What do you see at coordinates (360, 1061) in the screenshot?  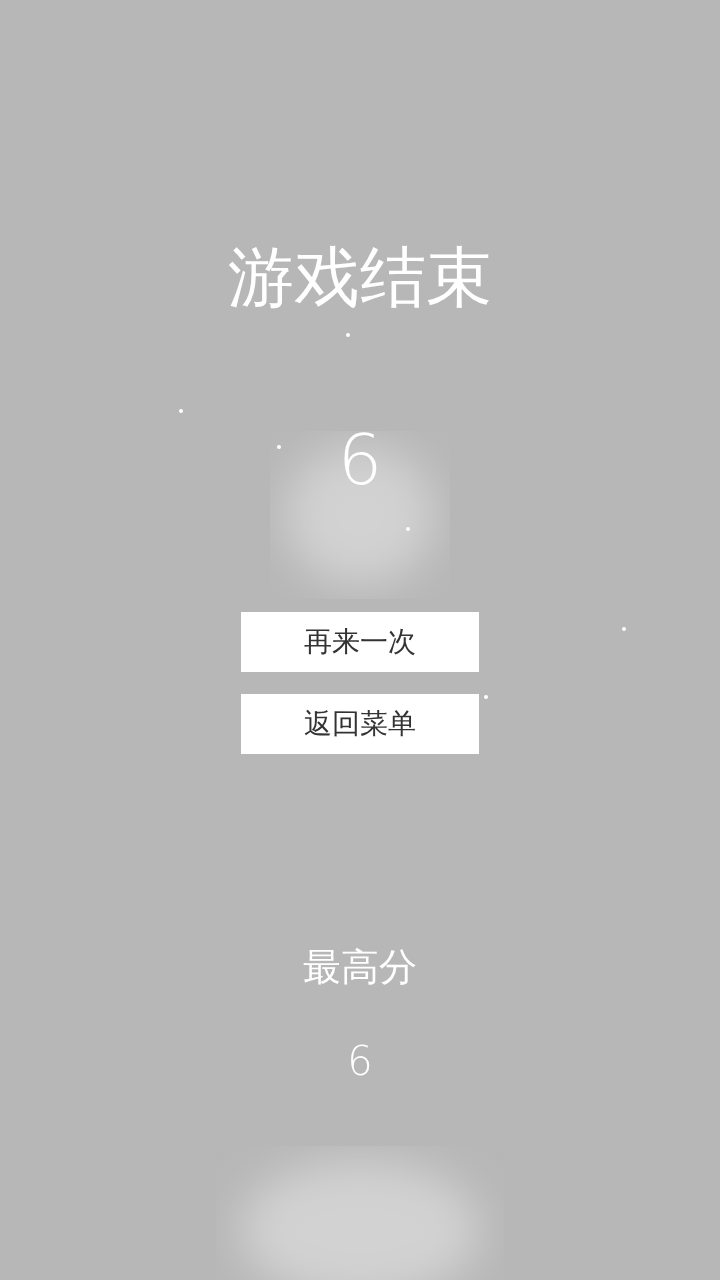 I see `best-score-value: 6` at bounding box center [360, 1061].